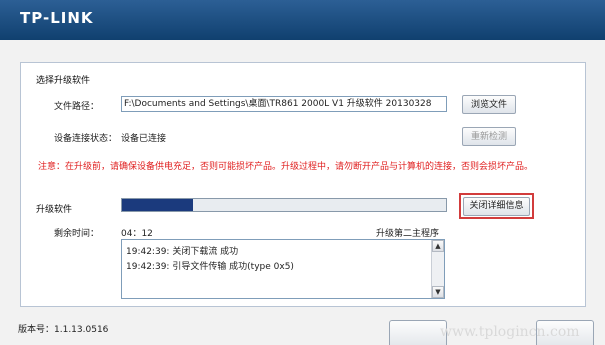 Image resolution: width=605 pixels, height=345 pixels. What do you see at coordinates (510, 332) in the screenshot?
I see `watermark-text: www.tplogincn.com` at bounding box center [510, 332].